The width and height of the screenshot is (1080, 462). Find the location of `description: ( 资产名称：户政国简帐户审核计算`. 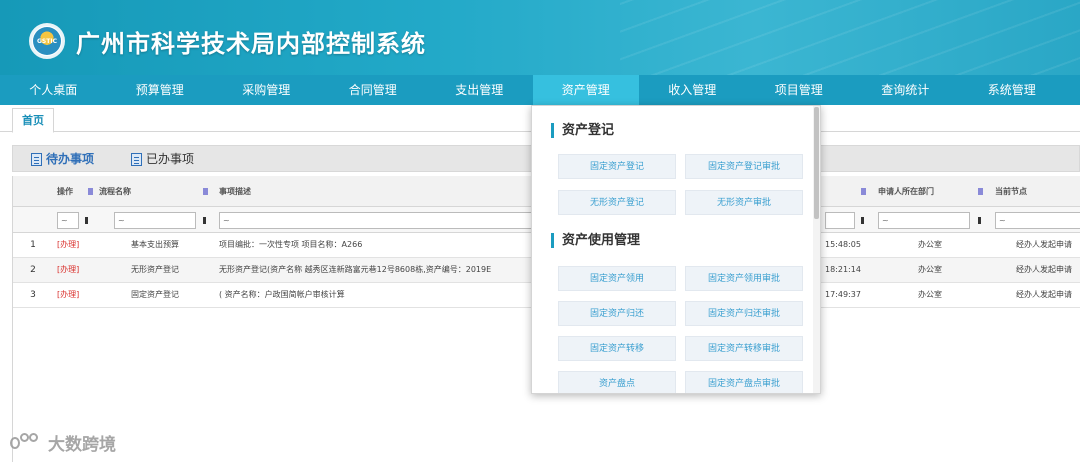

description: ( 资产名称：户政国简帐户审核计算 is located at coordinates (282, 294).